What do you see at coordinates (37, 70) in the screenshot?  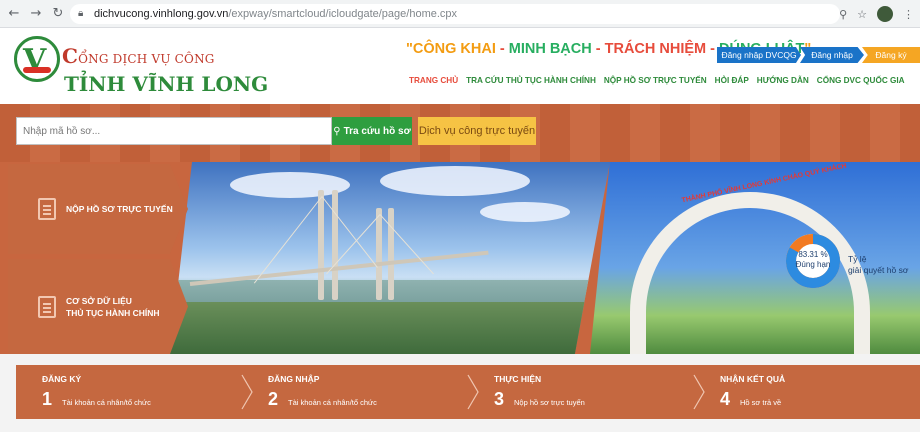 I see `logo-wave-icon` at bounding box center [37, 70].